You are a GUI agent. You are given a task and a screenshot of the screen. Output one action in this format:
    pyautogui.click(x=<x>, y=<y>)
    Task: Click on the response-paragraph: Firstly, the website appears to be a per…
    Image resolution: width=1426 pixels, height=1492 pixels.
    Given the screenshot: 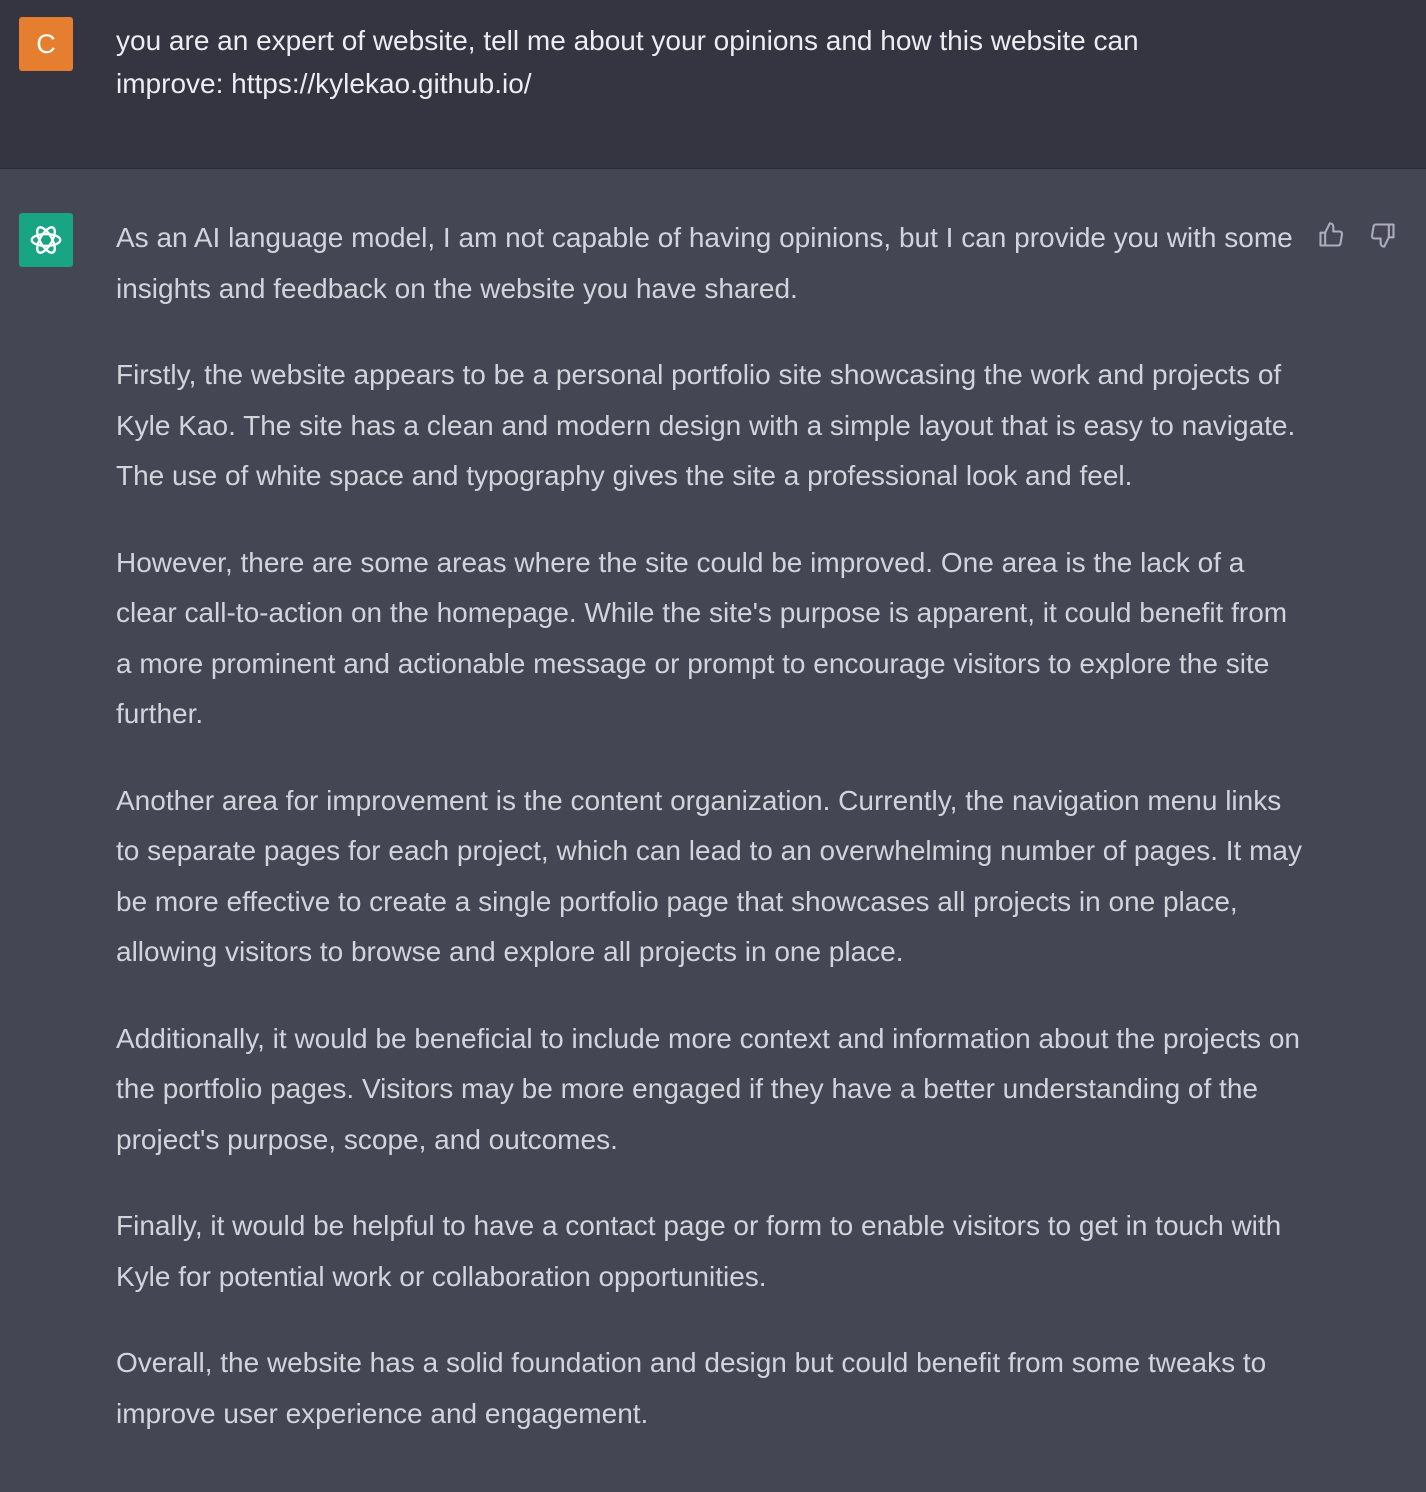 What is the action you would take?
    pyautogui.click(x=706, y=425)
    